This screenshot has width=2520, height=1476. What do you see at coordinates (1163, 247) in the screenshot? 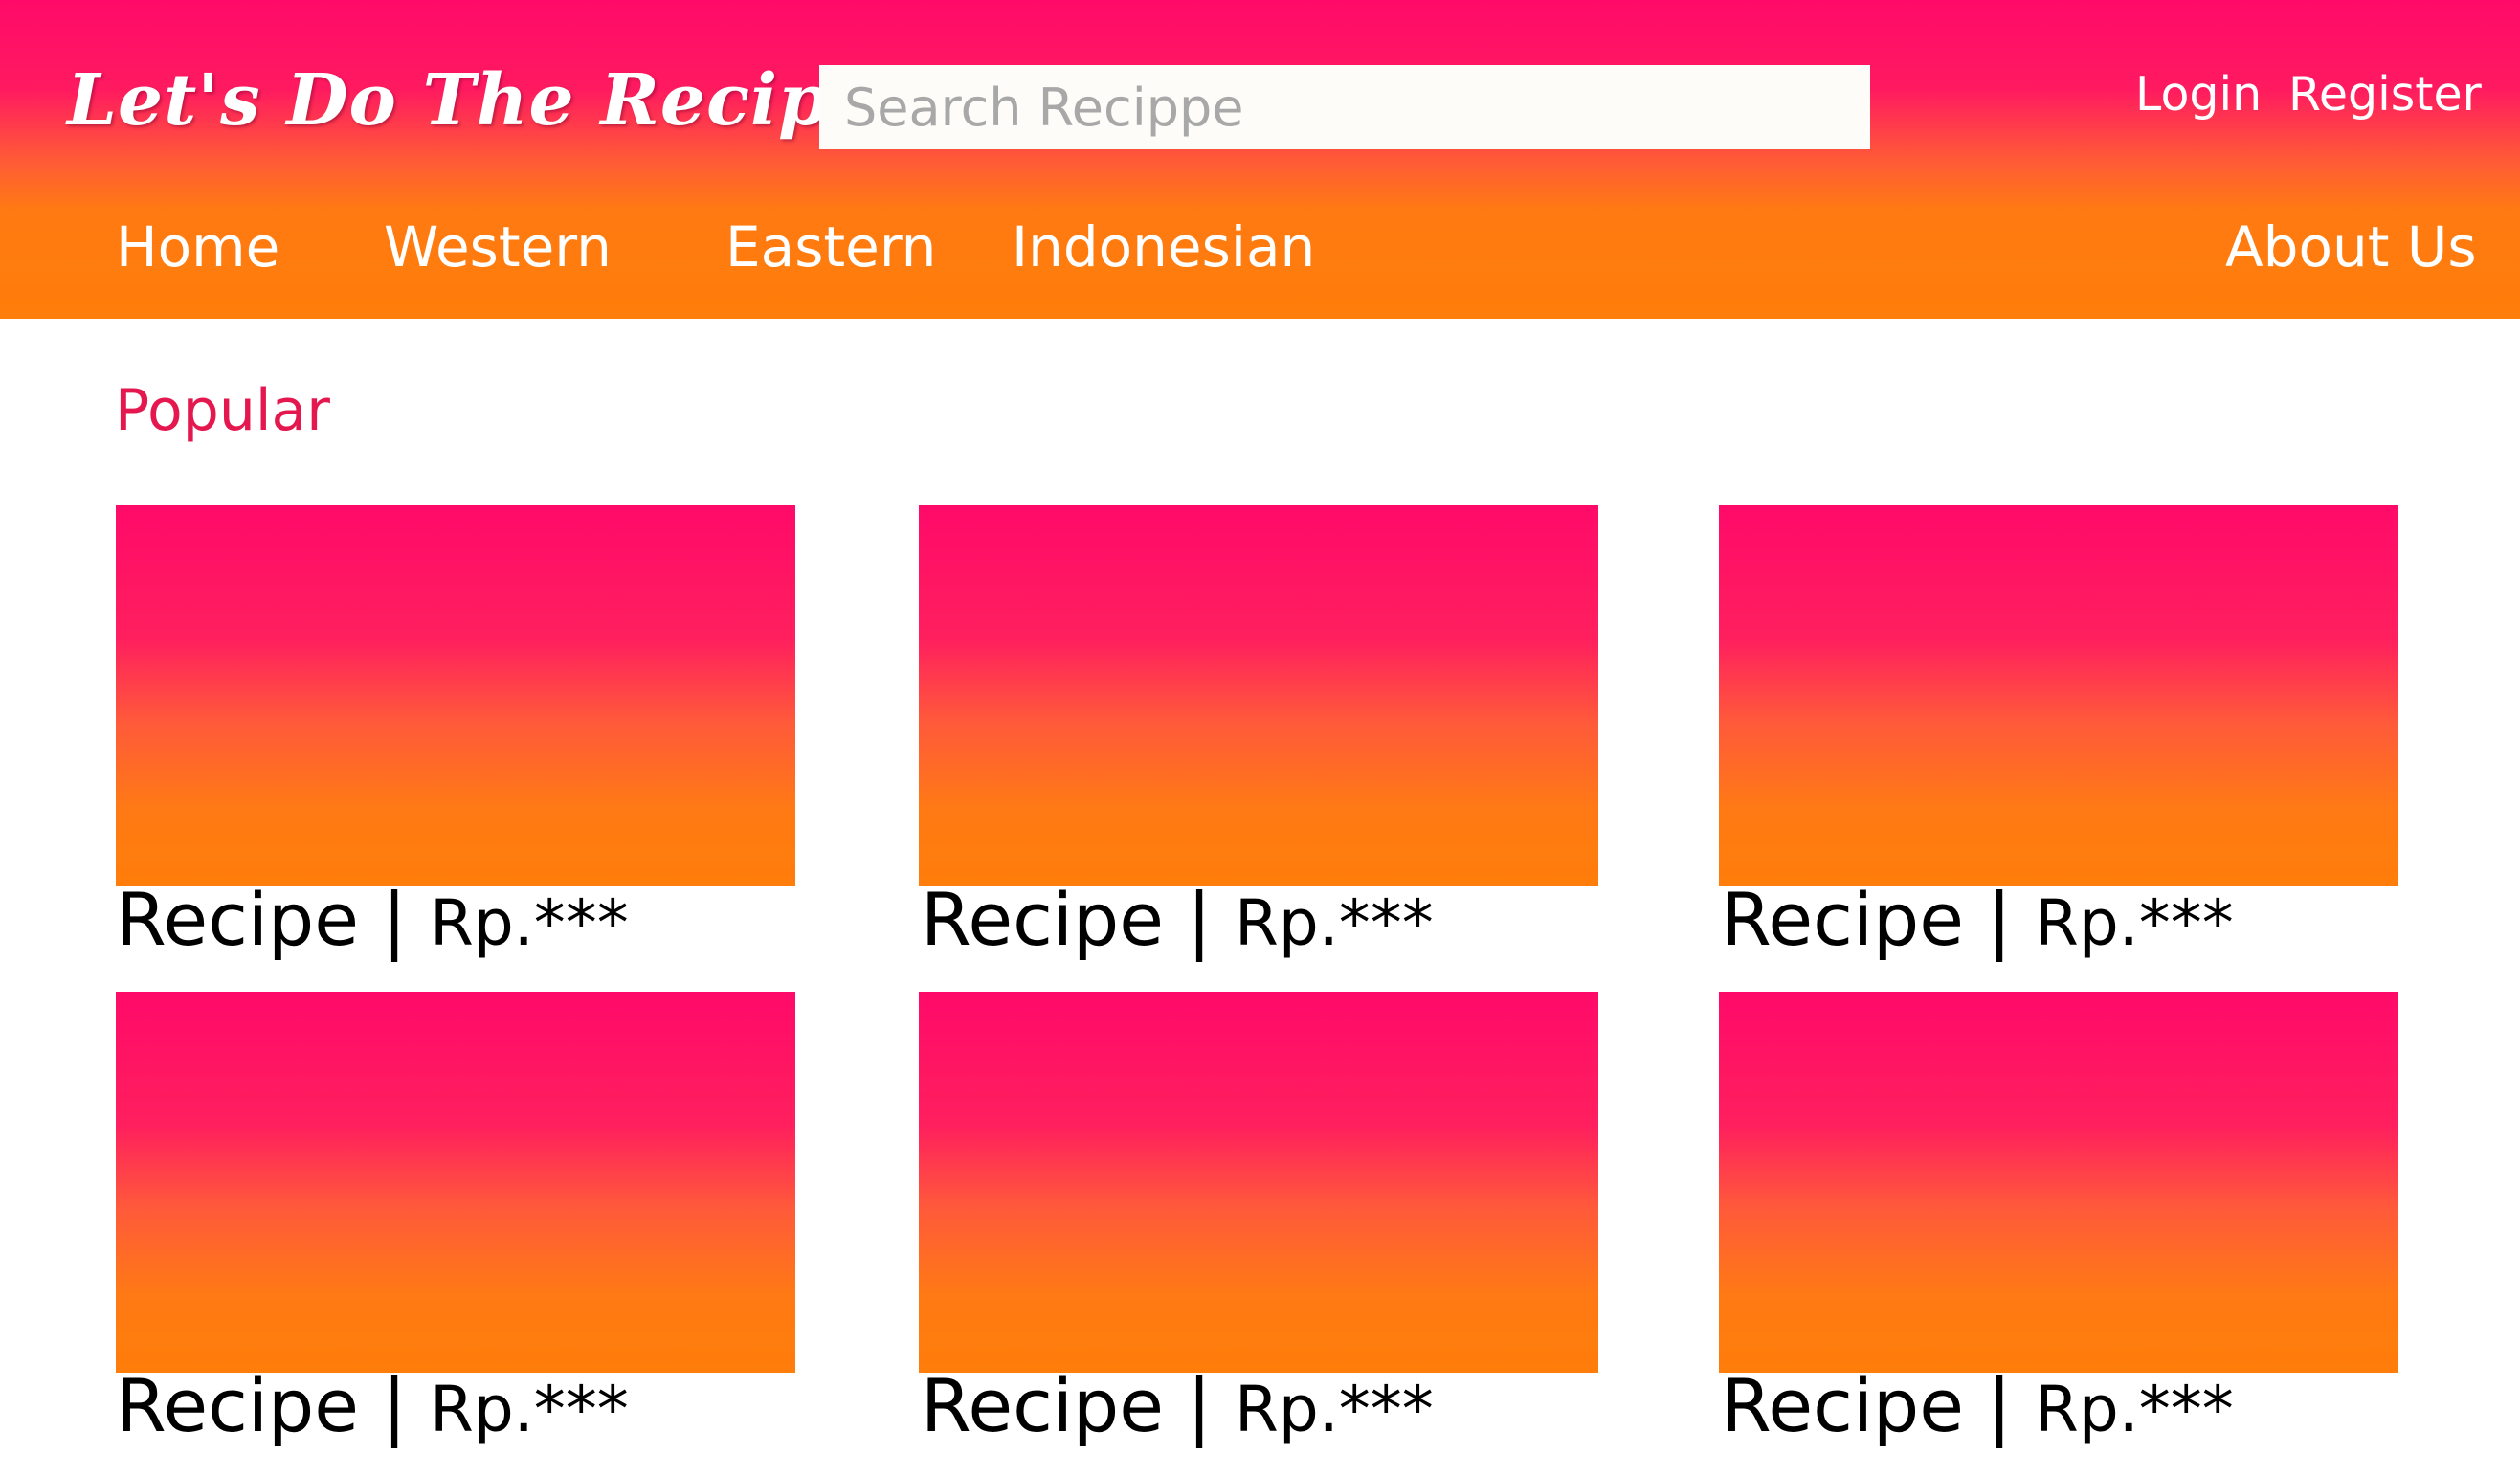
I see `nav-indonesian: Indonesian` at bounding box center [1163, 247].